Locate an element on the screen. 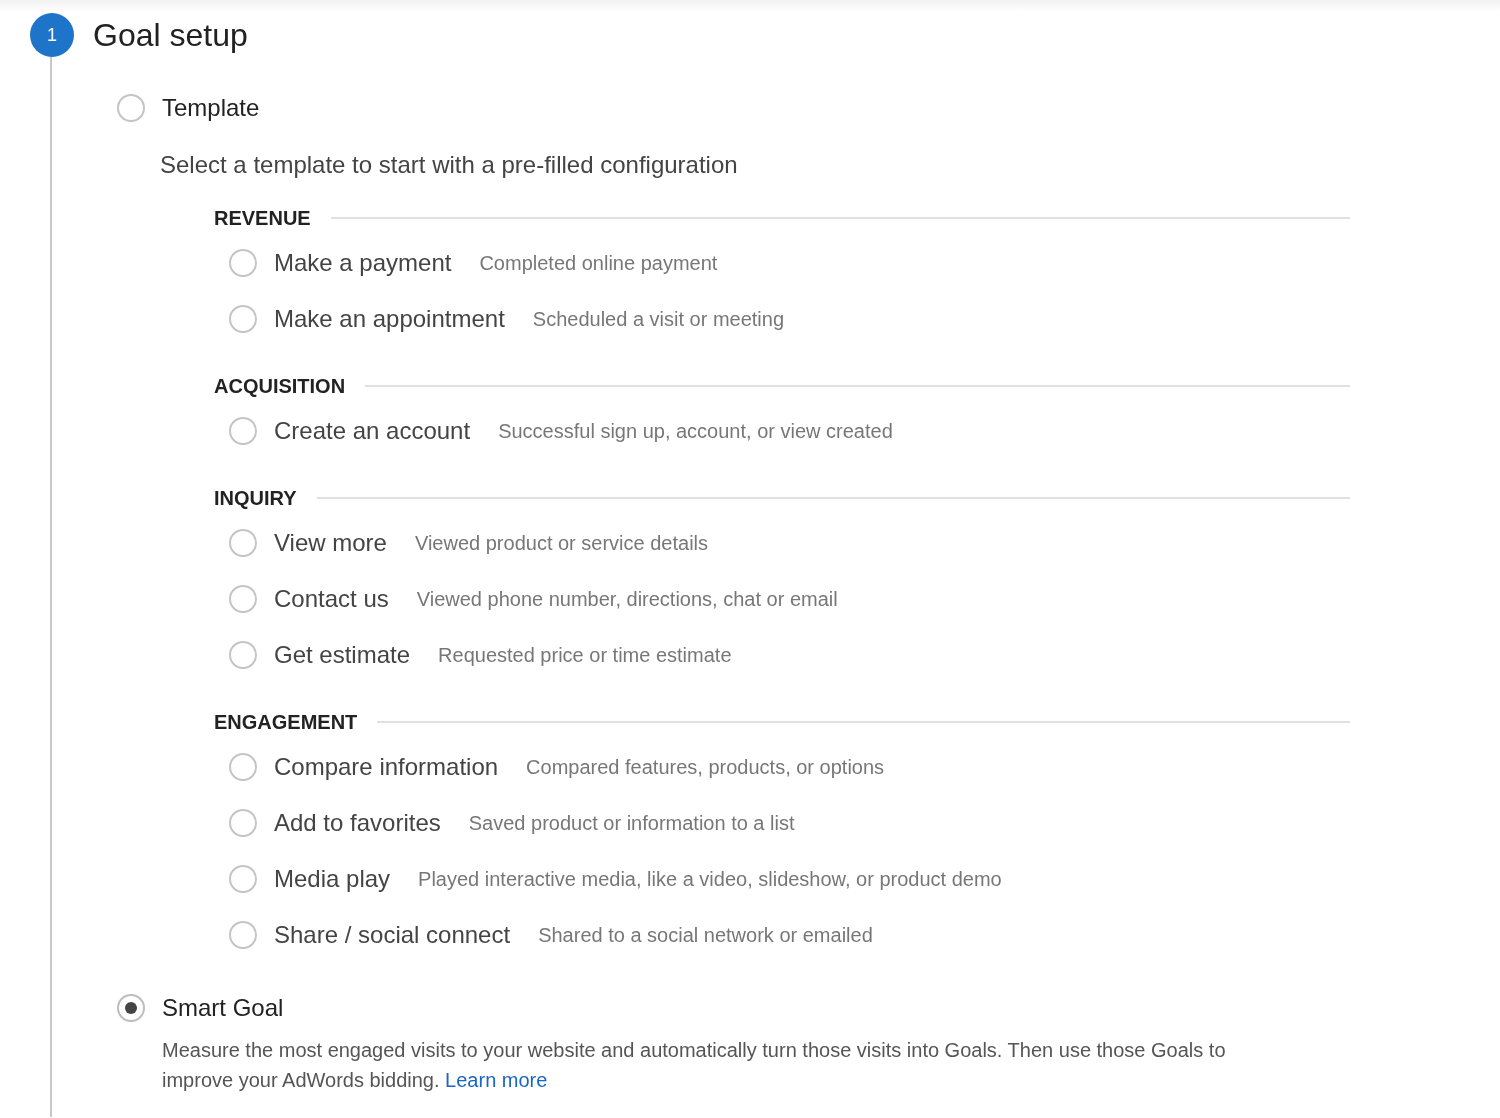 This screenshot has width=1500, height=1118. option-description: Played interactive media, like a video, slideshow, or product demo is located at coordinates (710, 879).